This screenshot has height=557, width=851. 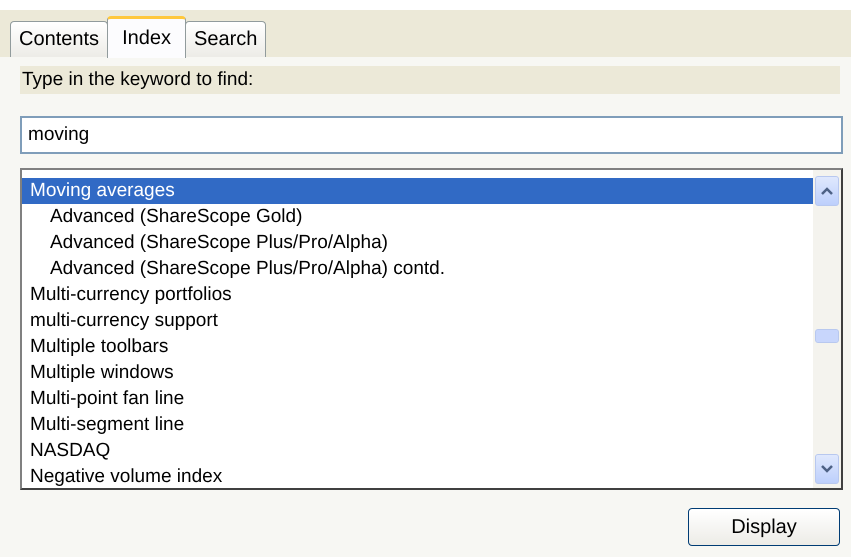 What do you see at coordinates (417, 347) in the screenshot?
I see `list-item: Multiple toolbars` at bounding box center [417, 347].